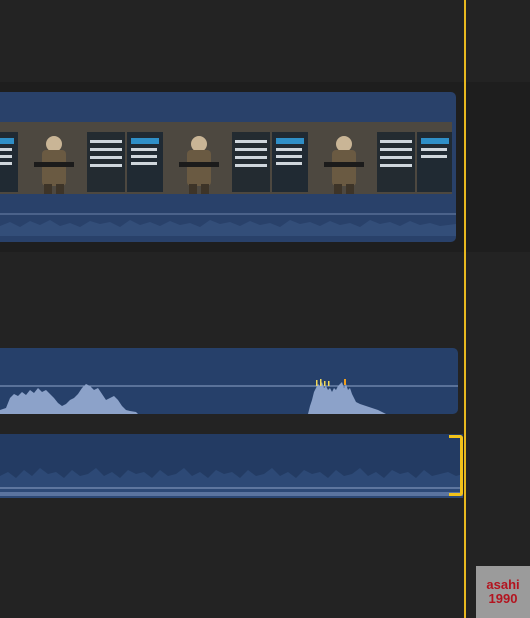 This screenshot has height=618, width=530. I want to click on watermark-line-2: 1990, so click(503, 598).